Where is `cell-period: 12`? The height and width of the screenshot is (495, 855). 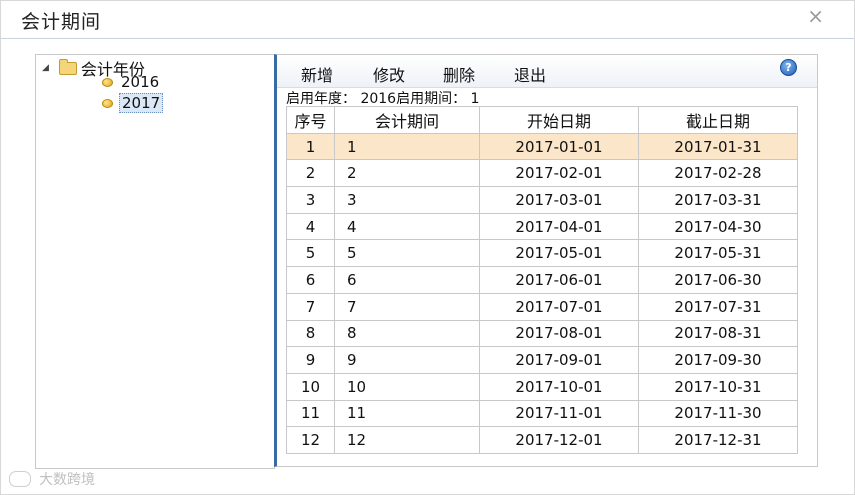
cell-period: 12 is located at coordinates (407, 440).